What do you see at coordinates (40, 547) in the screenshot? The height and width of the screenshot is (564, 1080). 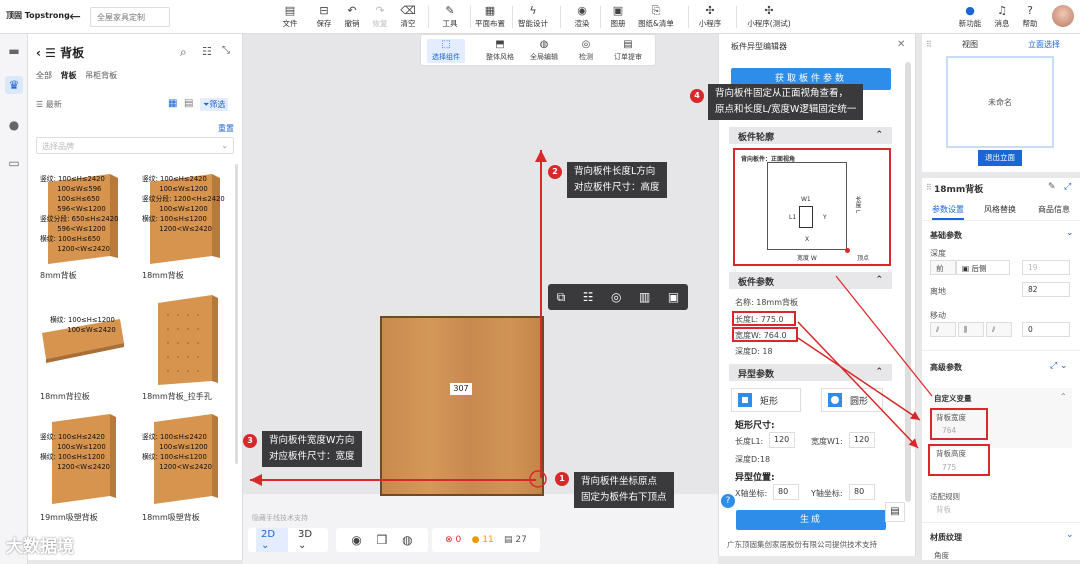 I see `watermark: 大数据境` at bounding box center [40, 547].